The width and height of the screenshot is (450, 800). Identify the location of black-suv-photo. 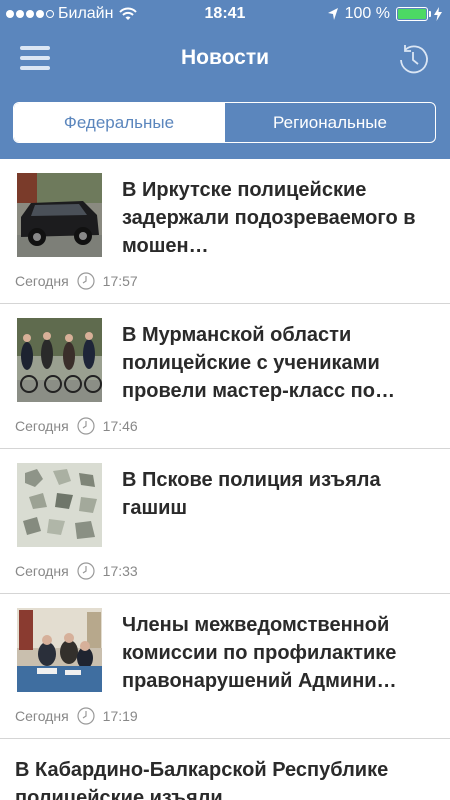
(59, 215).